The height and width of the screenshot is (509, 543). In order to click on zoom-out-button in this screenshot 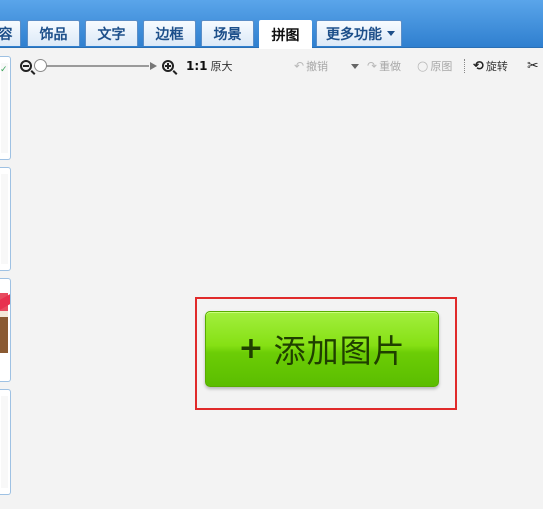, I will do `click(26, 66)`.